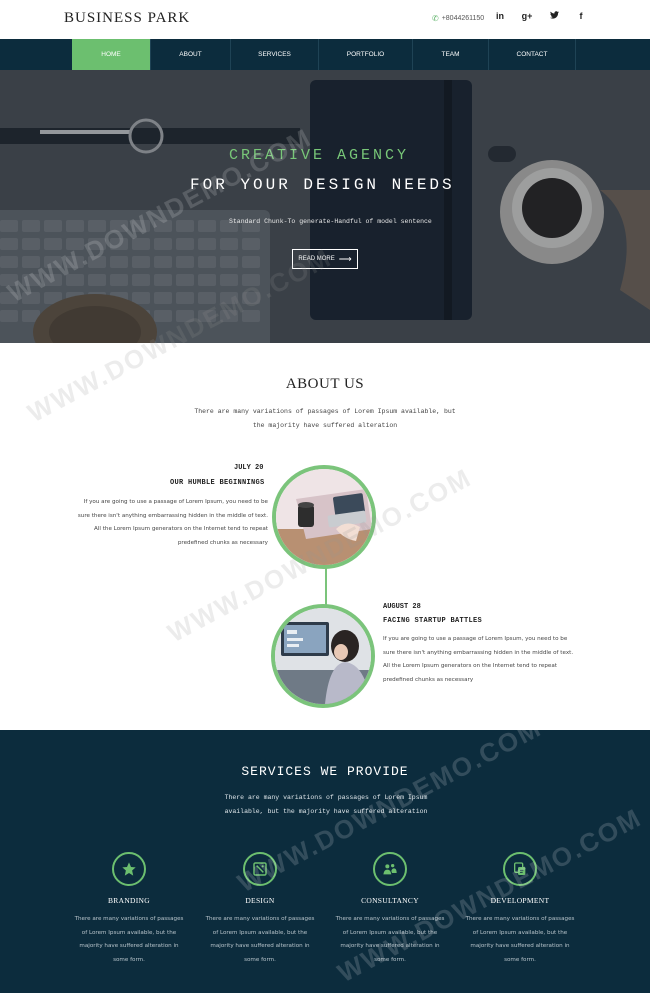 The image size is (650, 993). What do you see at coordinates (540, 16) in the screenshot?
I see `social-links: in g+ f` at bounding box center [540, 16].